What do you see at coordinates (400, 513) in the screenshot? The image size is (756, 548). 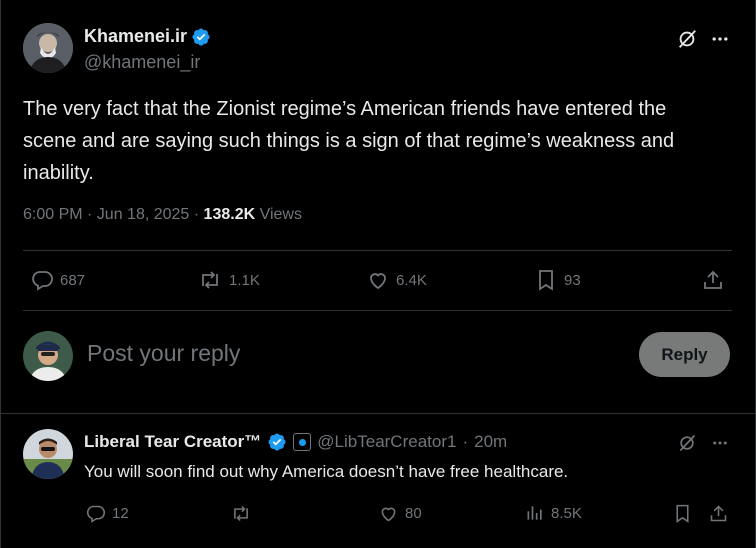 I see `like-action: 80` at bounding box center [400, 513].